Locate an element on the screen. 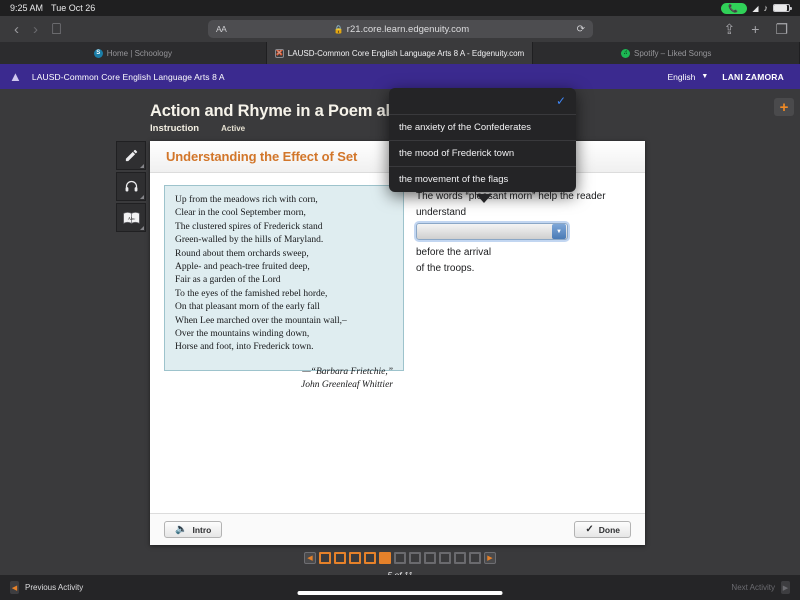 The height and width of the screenshot is (600, 800). spotify-icon: ♫ is located at coordinates (625, 53).